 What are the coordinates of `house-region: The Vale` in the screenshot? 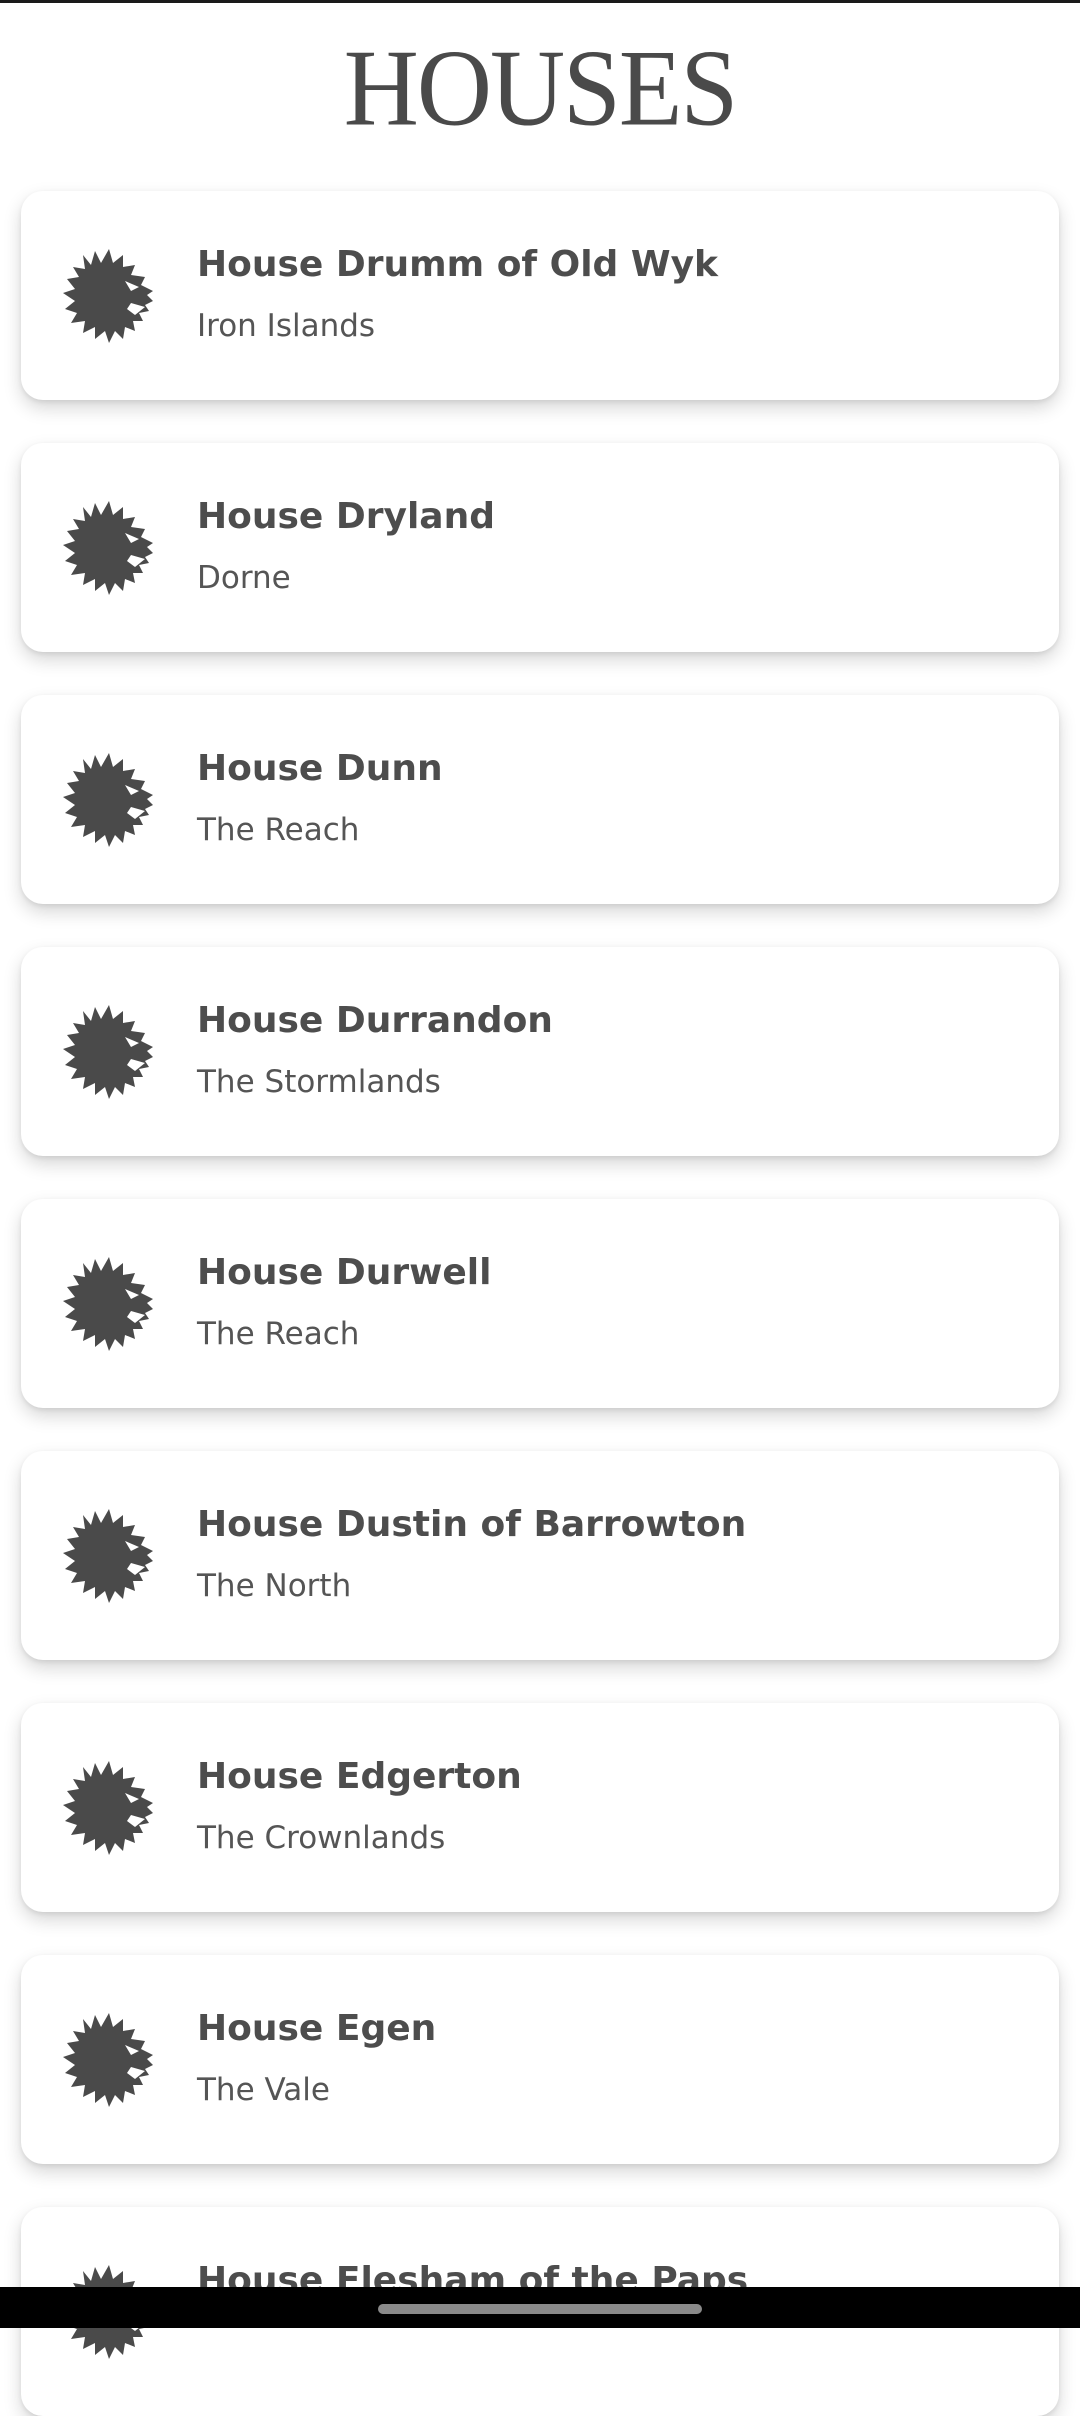 It's located at (263, 2090).